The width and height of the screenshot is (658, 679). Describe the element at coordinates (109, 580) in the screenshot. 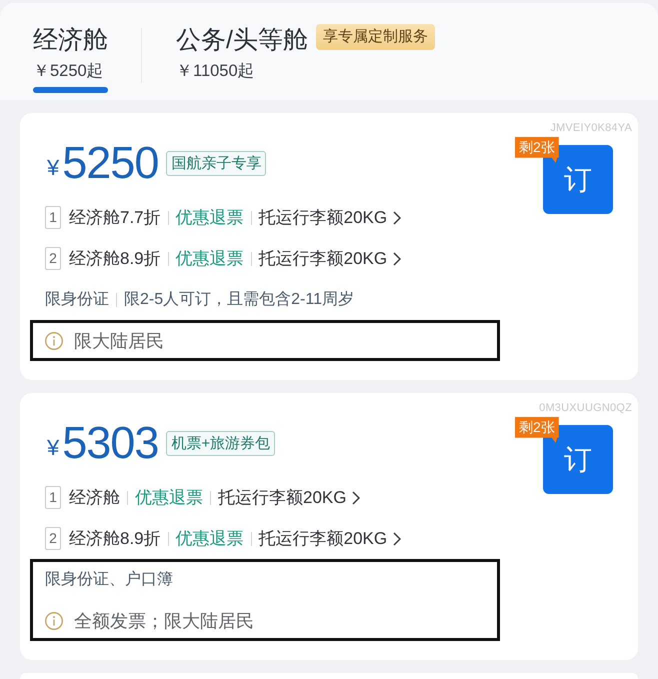

I see `restriction-text: 限身份证、户口簿` at that location.